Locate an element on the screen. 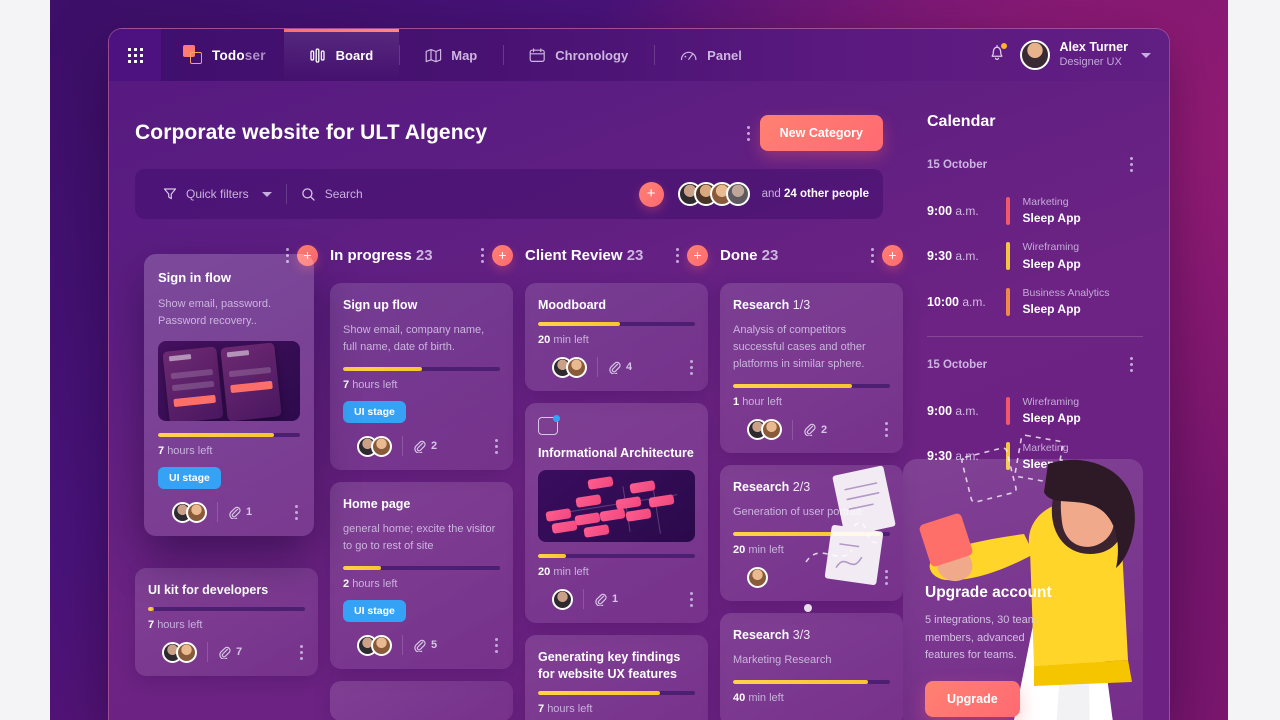  quick-filters-label: Quick filters is located at coordinates (217, 194).